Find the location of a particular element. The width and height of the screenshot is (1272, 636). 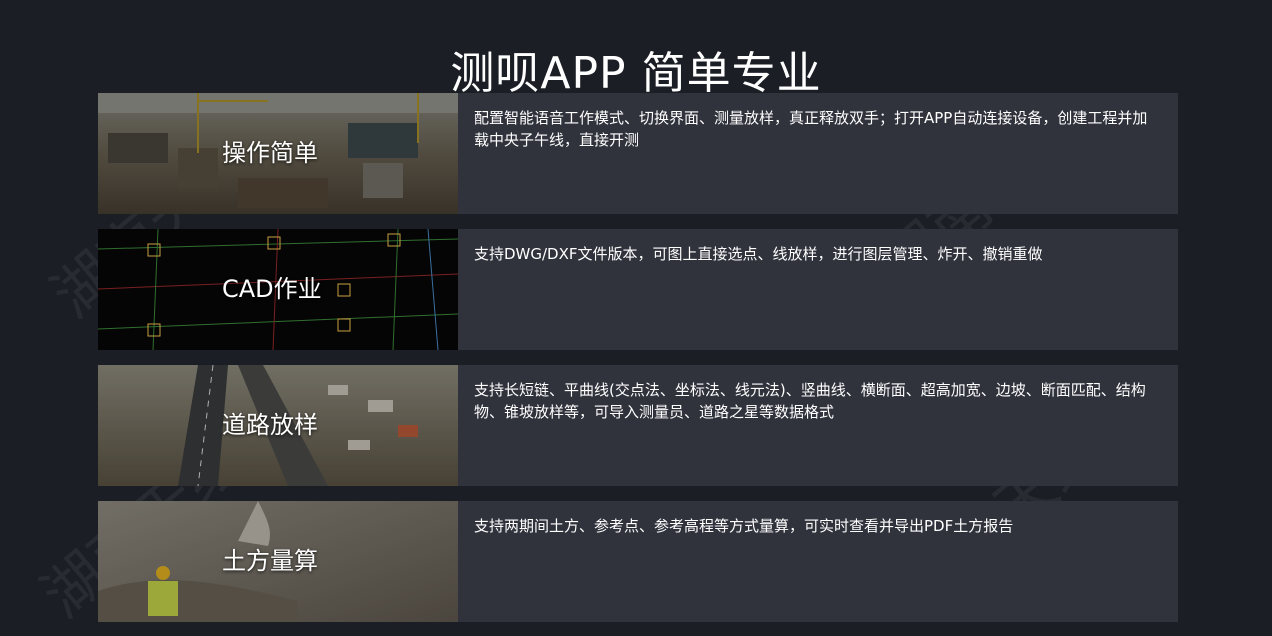

feature-label: 道路放样 is located at coordinates (270, 425).